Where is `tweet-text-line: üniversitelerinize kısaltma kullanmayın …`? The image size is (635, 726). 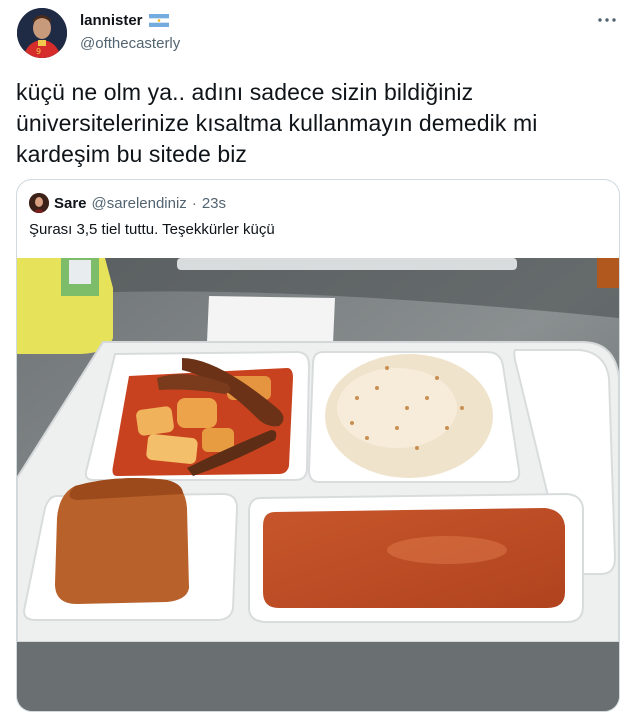
tweet-text-line: üniversitelerinize kısaltma kullanmayın … is located at coordinates (277, 123).